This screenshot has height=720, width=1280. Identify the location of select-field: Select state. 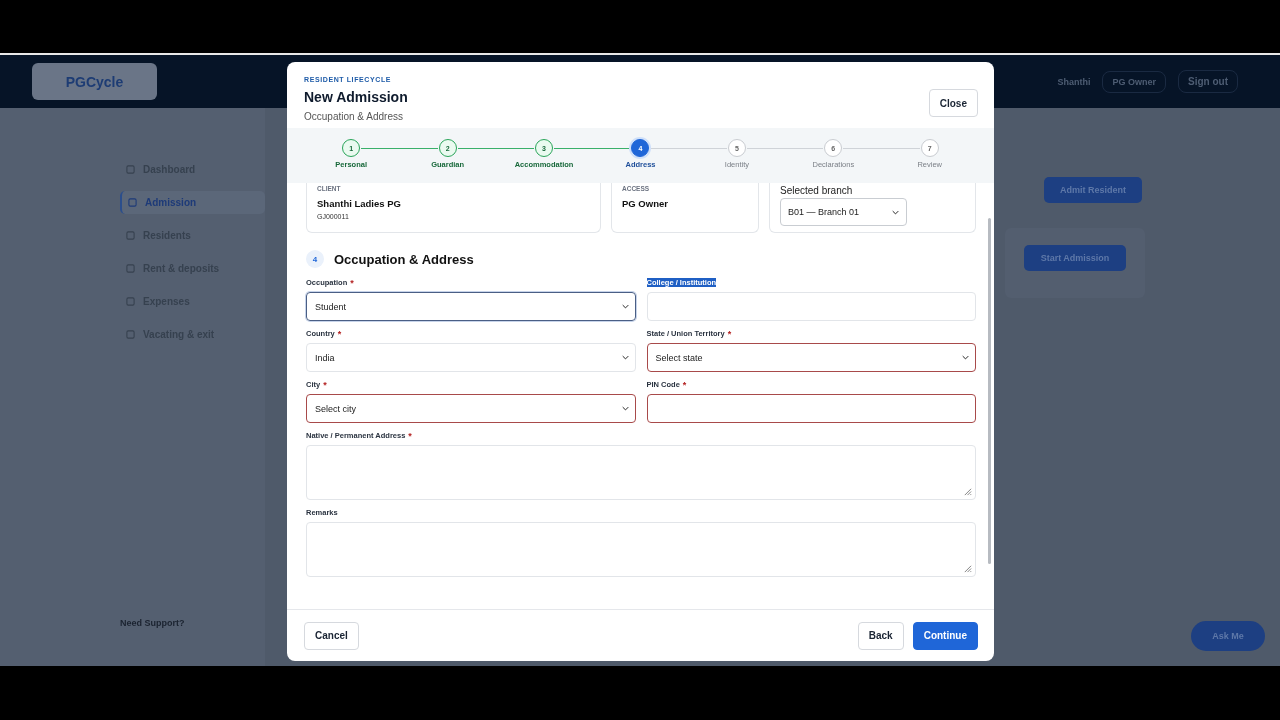
(811, 357).